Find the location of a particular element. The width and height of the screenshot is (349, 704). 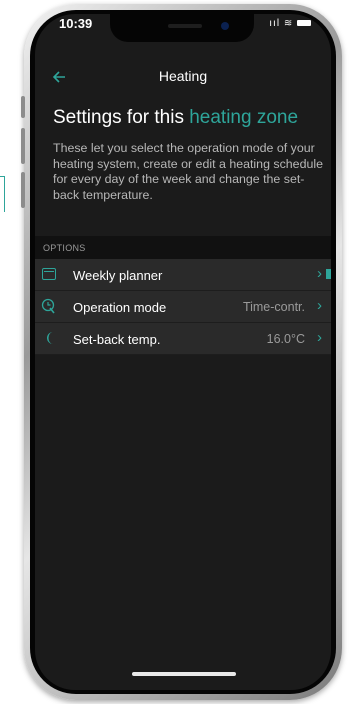

list-item-weekly-planner: Weekly planner › is located at coordinates (183, 275).